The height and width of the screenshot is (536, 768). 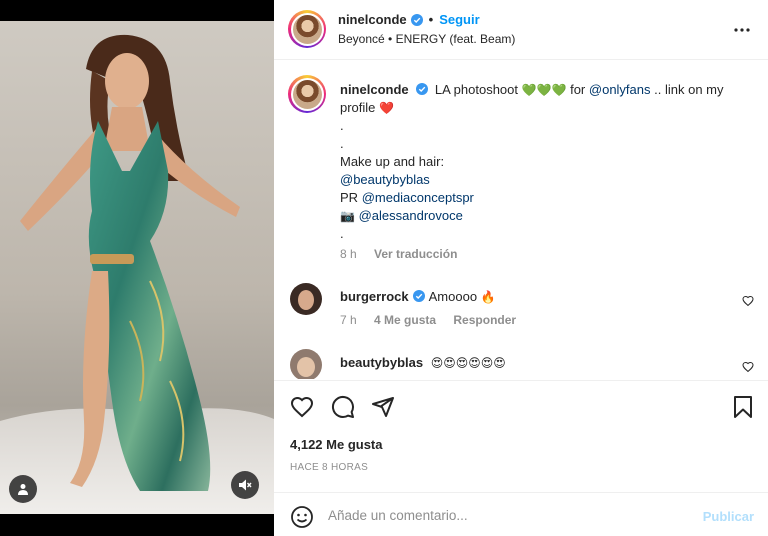 What do you see at coordinates (415, 254) in the screenshot?
I see `translate-button: Ver traducción` at bounding box center [415, 254].